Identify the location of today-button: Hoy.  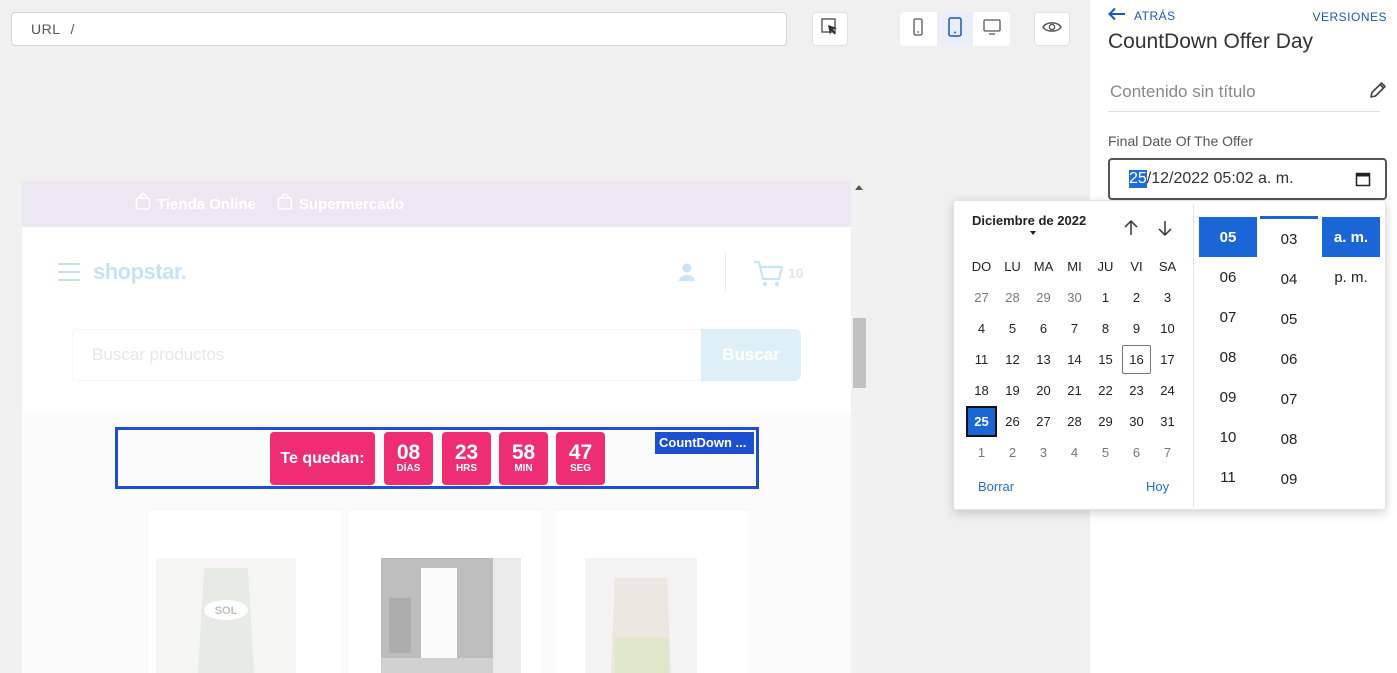
(1157, 486).